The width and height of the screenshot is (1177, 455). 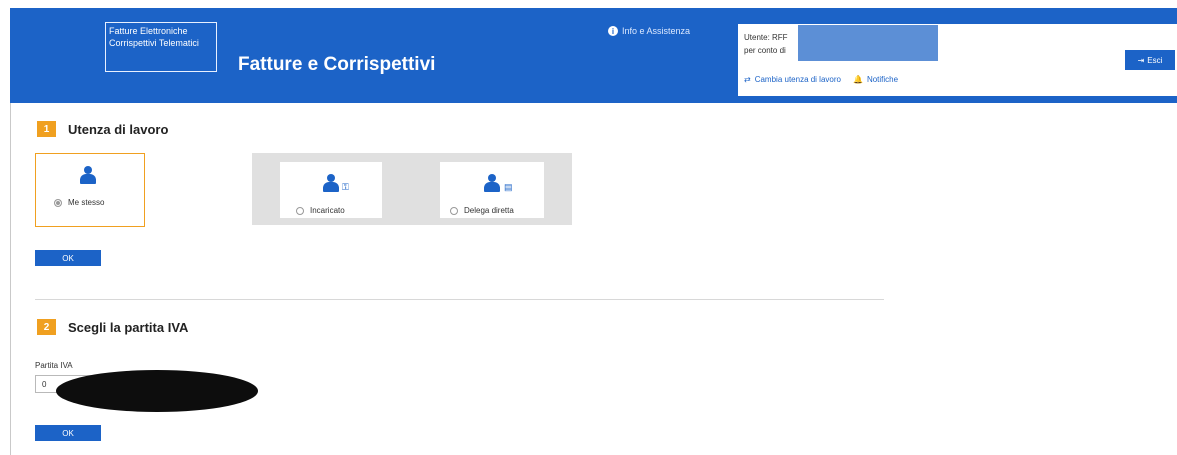 I want to click on notifiche-link: 🔔 Notifiche, so click(x=875, y=79).